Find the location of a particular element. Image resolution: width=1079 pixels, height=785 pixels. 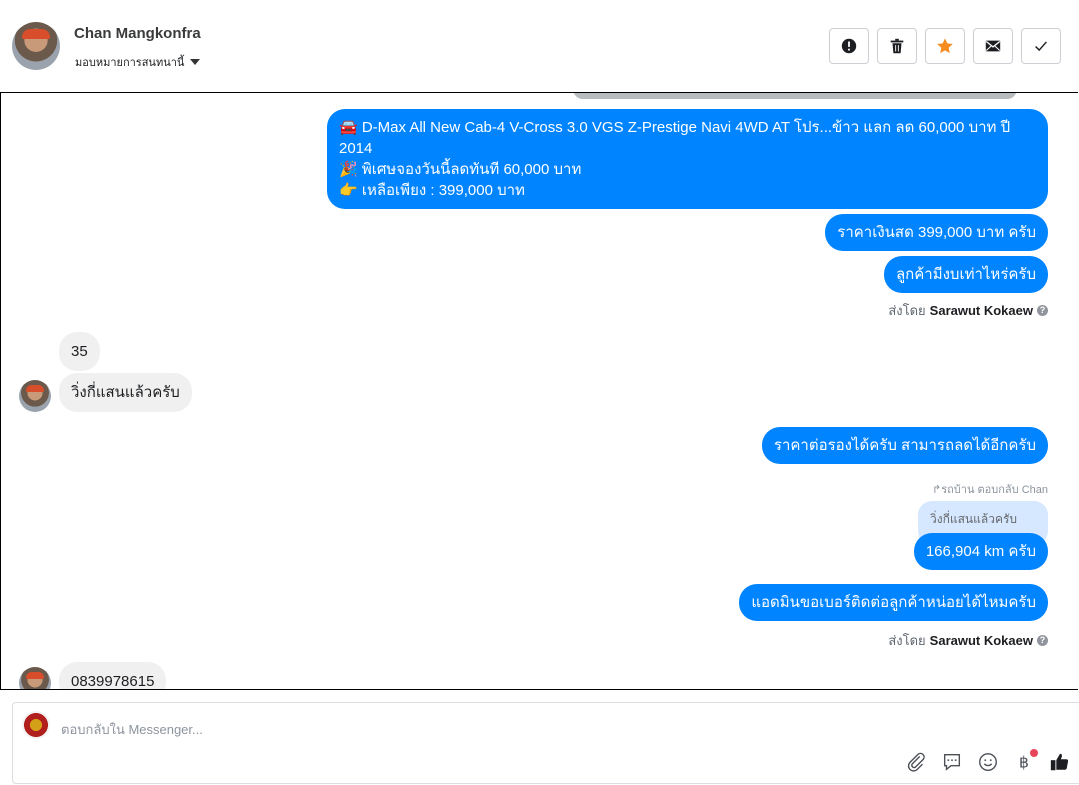

delete-button is located at coordinates (897, 46).